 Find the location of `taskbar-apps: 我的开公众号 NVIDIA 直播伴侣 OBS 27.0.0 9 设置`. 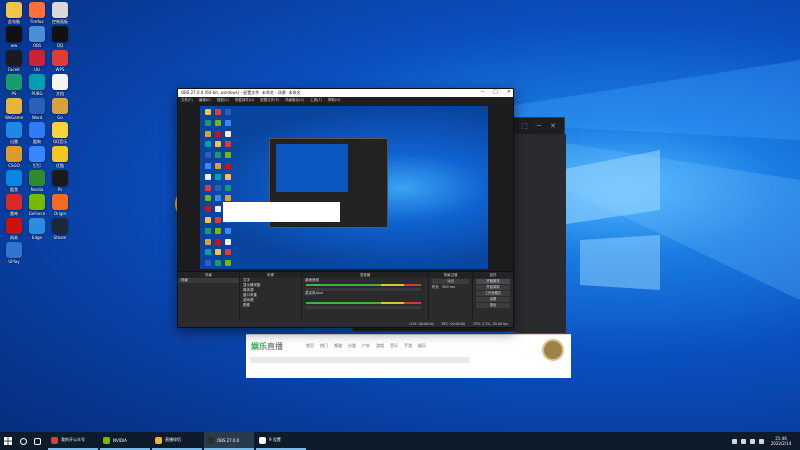

taskbar-apps: 我的开公众号 NVIDIA 直播伴侣 OBS 27.0.0 9 设置 is located at coordinates (177, 441).